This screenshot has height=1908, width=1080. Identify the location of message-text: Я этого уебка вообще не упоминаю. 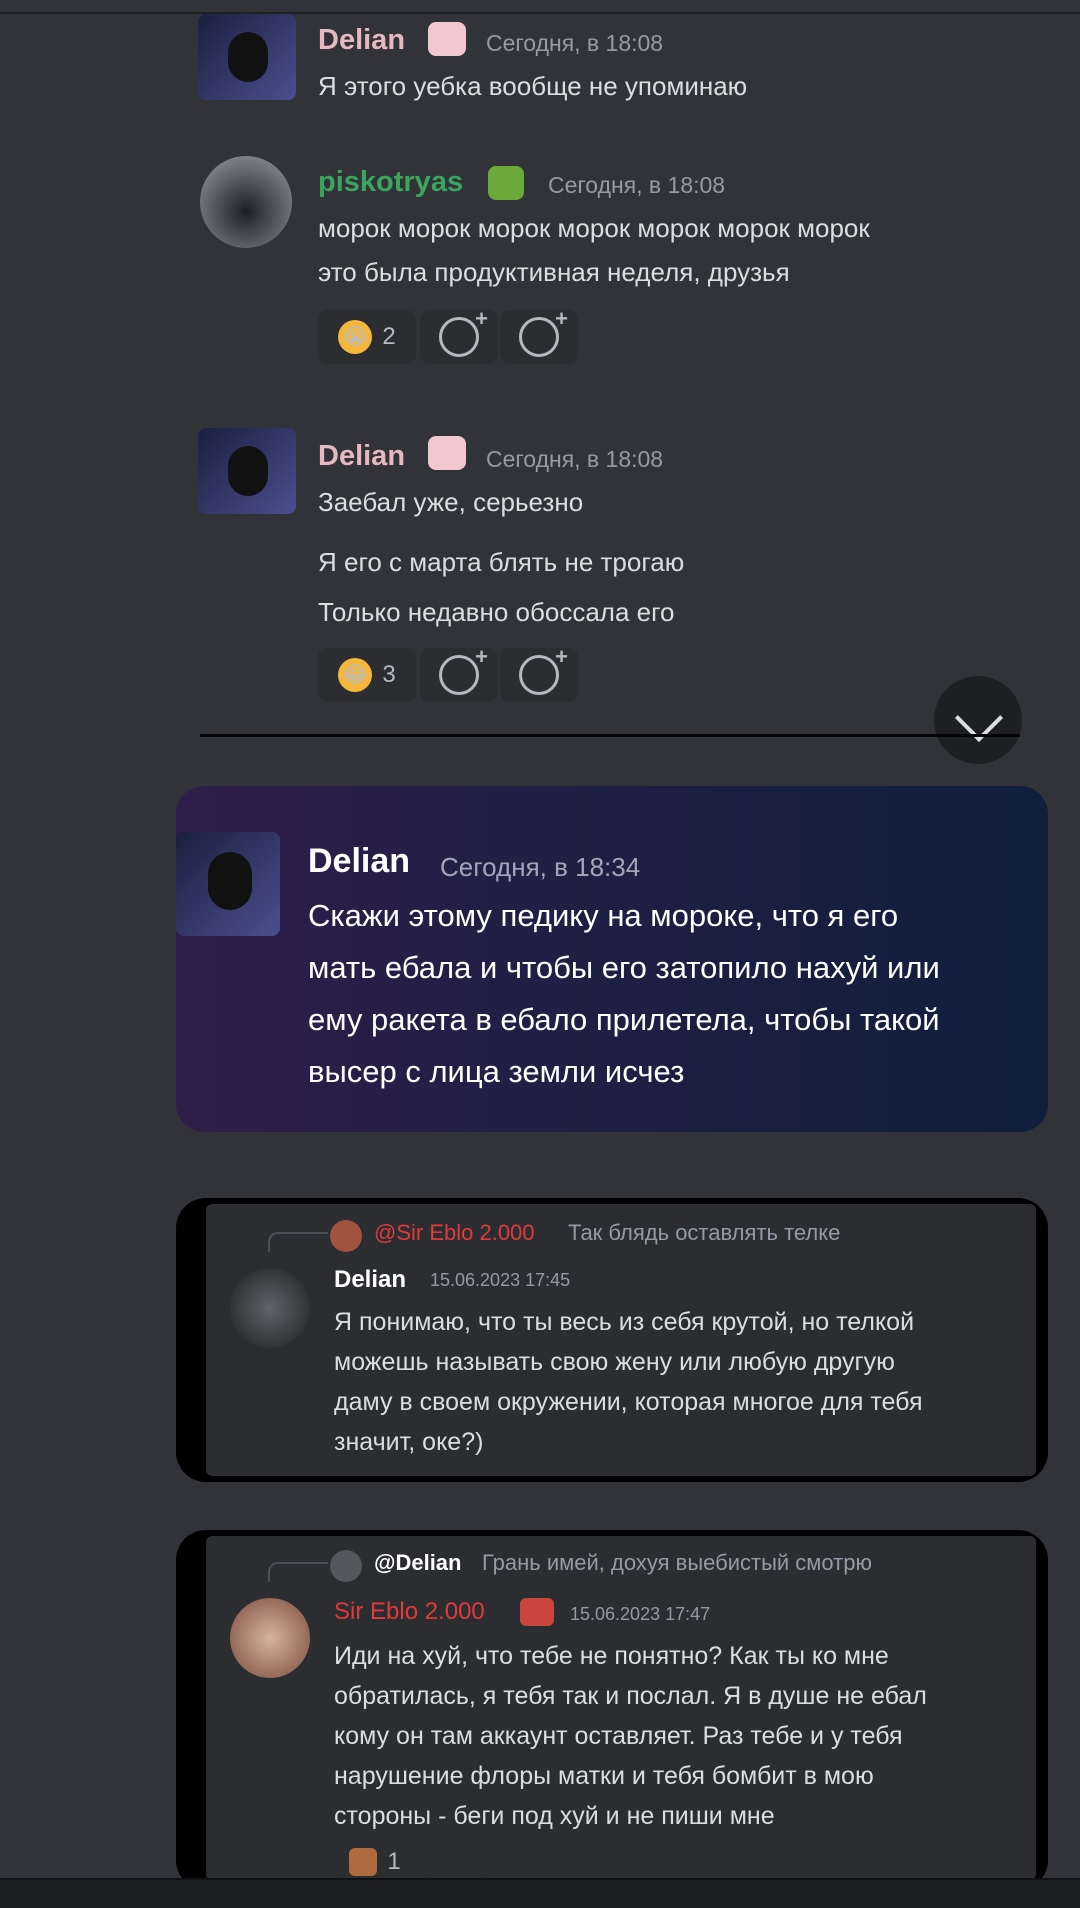
(533, 86).